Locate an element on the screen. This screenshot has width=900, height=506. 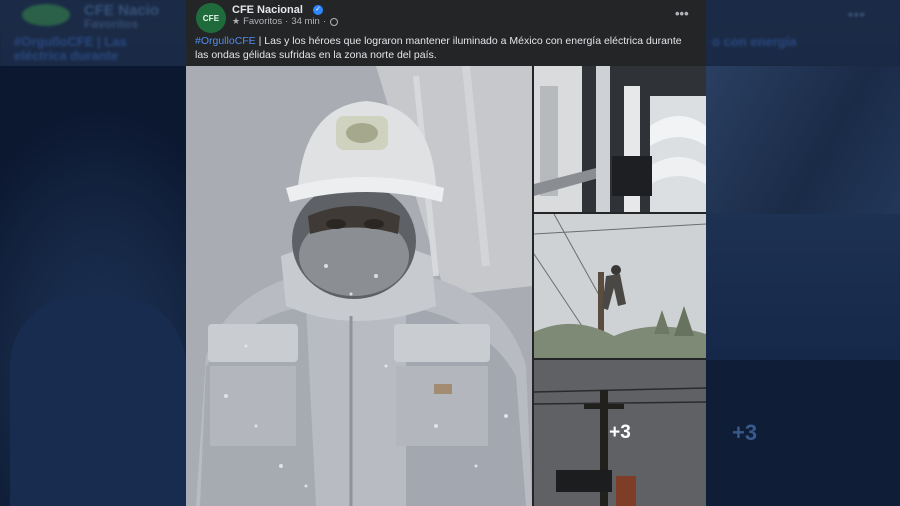
backdrop-text-line-2: eléctrica durante is located at coordinates (66, 55).